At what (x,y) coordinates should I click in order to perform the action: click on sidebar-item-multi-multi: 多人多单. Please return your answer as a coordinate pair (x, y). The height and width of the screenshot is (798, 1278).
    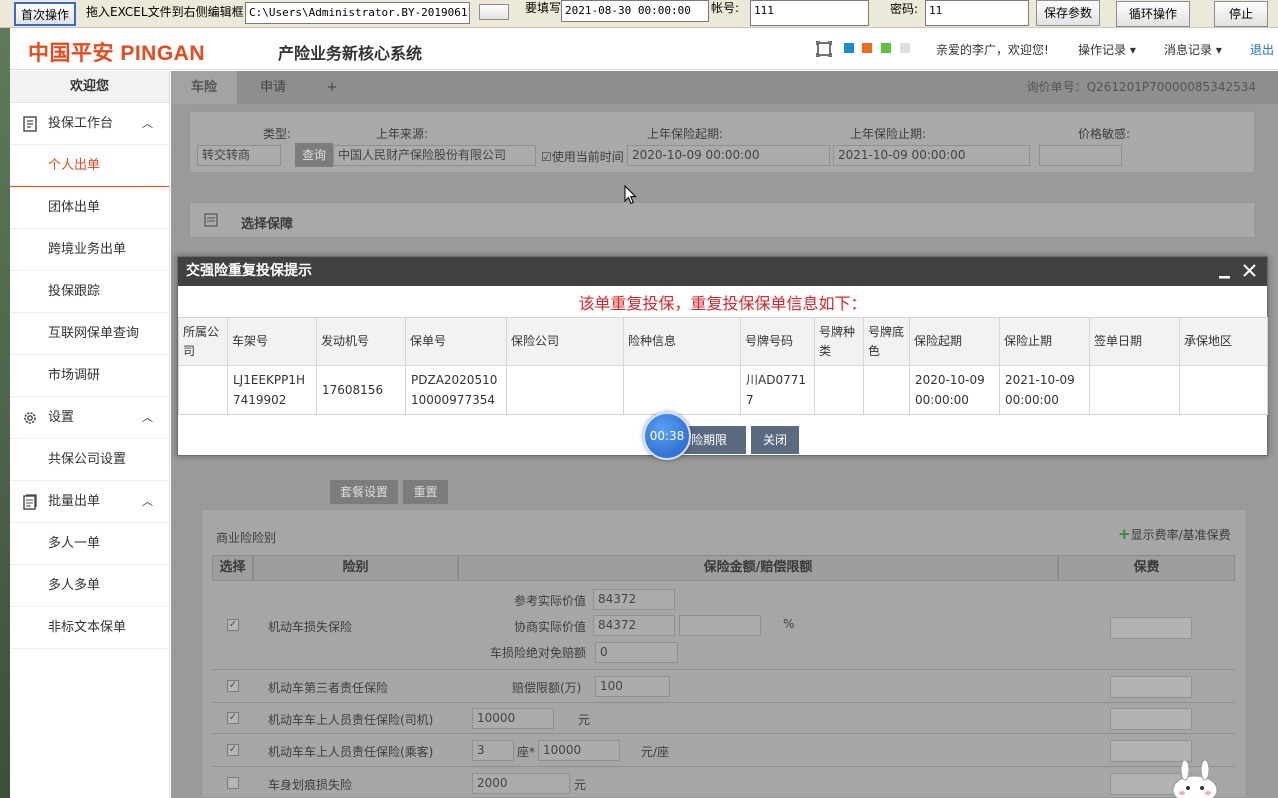
    Looking at the image, I should click on (89, 586).